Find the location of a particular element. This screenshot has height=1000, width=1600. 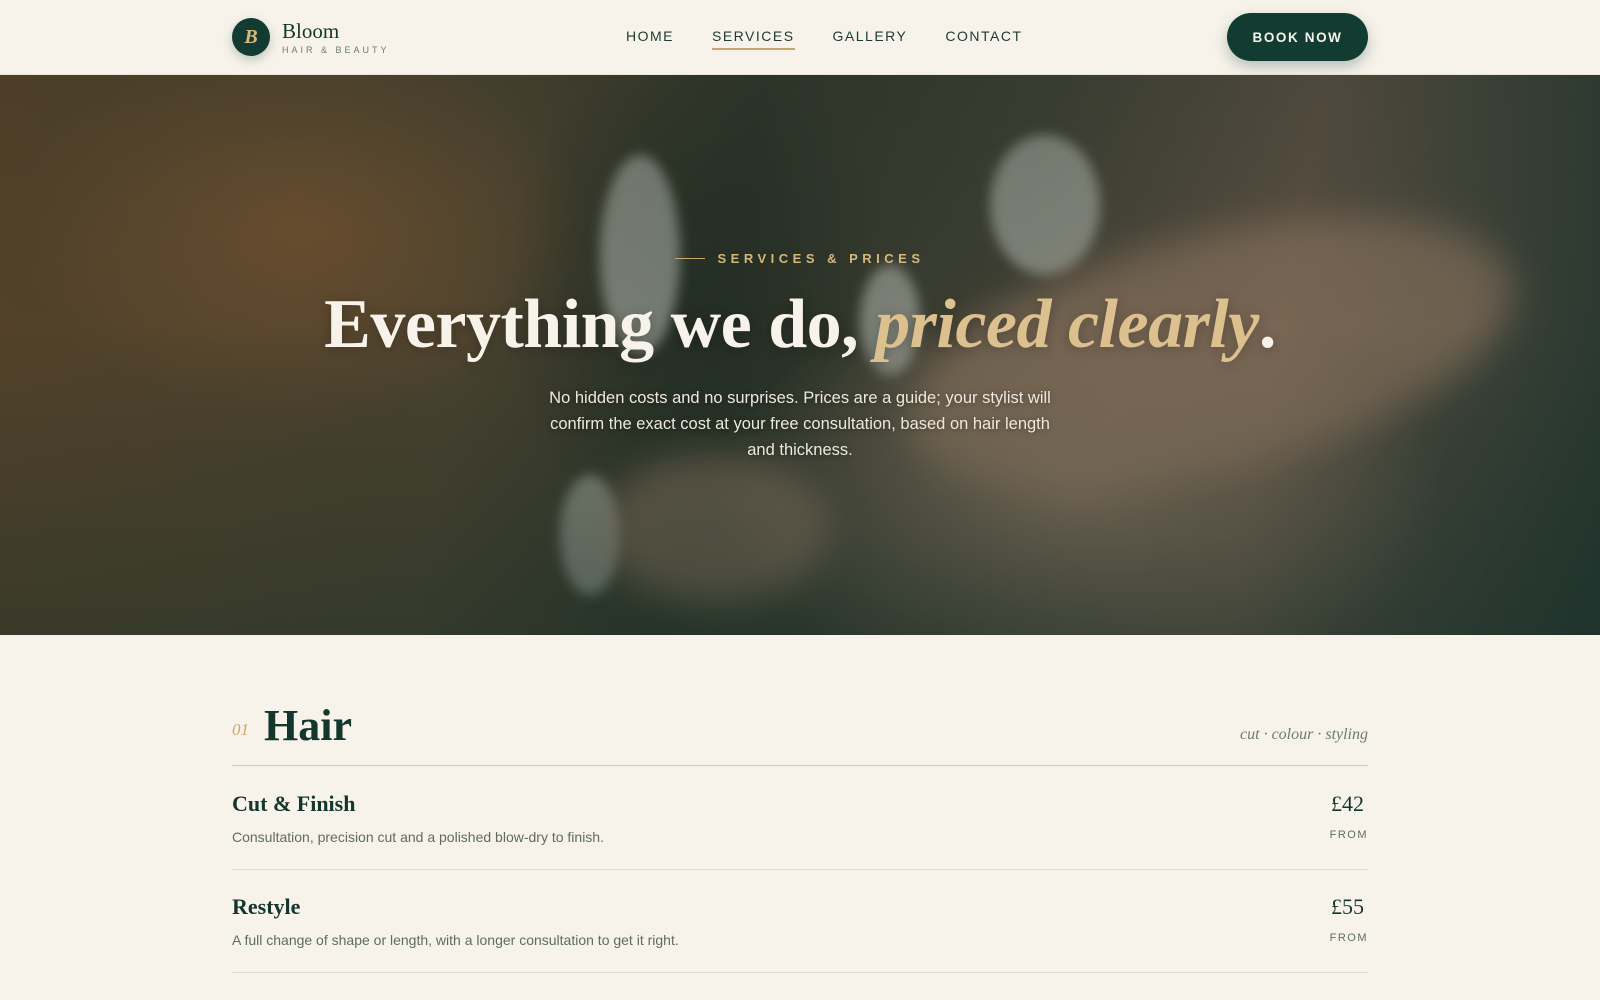

brand-logo: B Bloom HAIR & BEAUTY is located at coordinates (311, 37).